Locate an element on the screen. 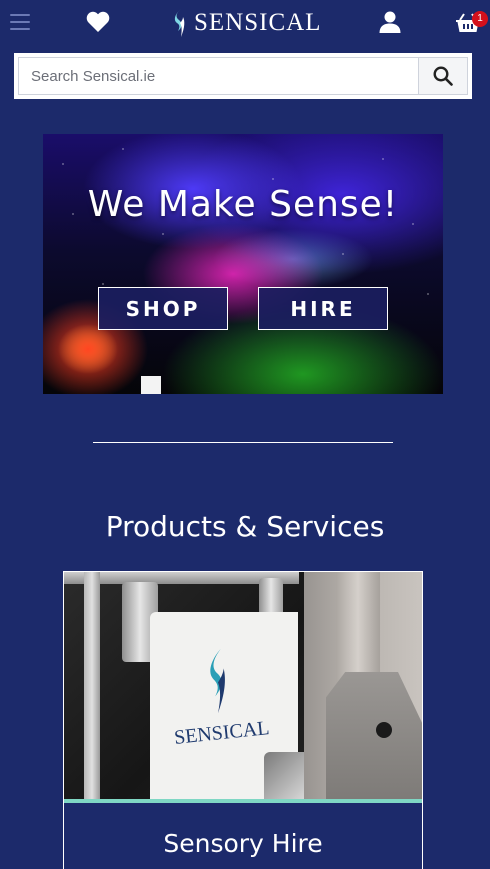  case-corner is located at coordinates (284, 775).